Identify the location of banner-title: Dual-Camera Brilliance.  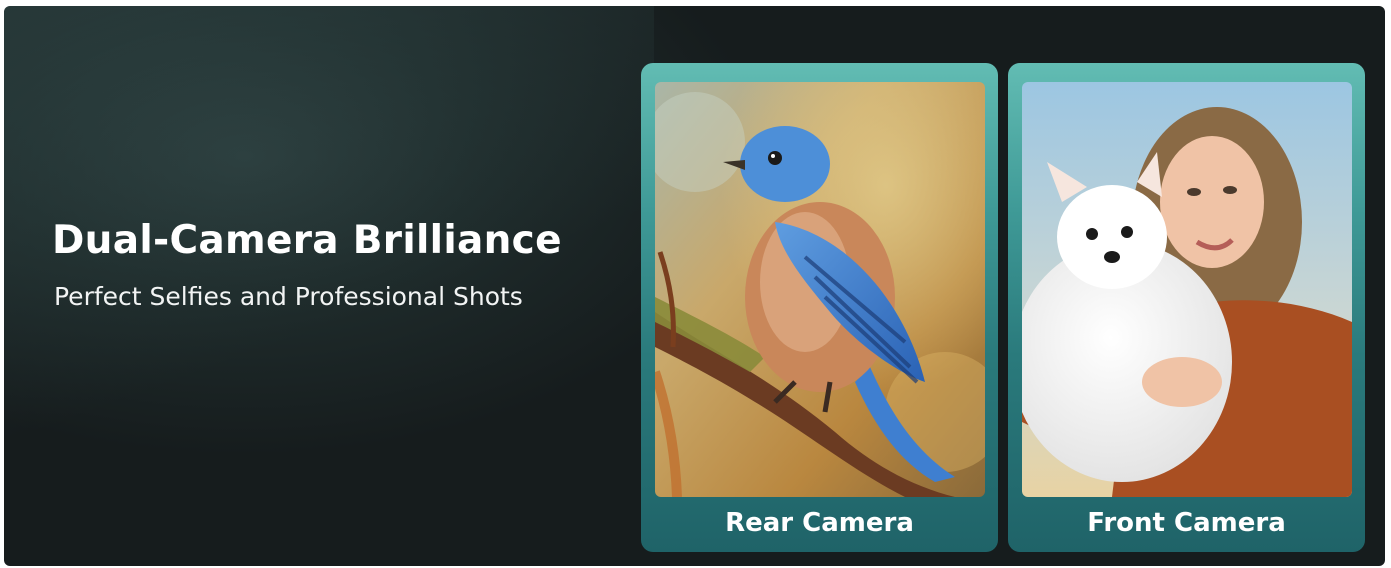
(307, 240).